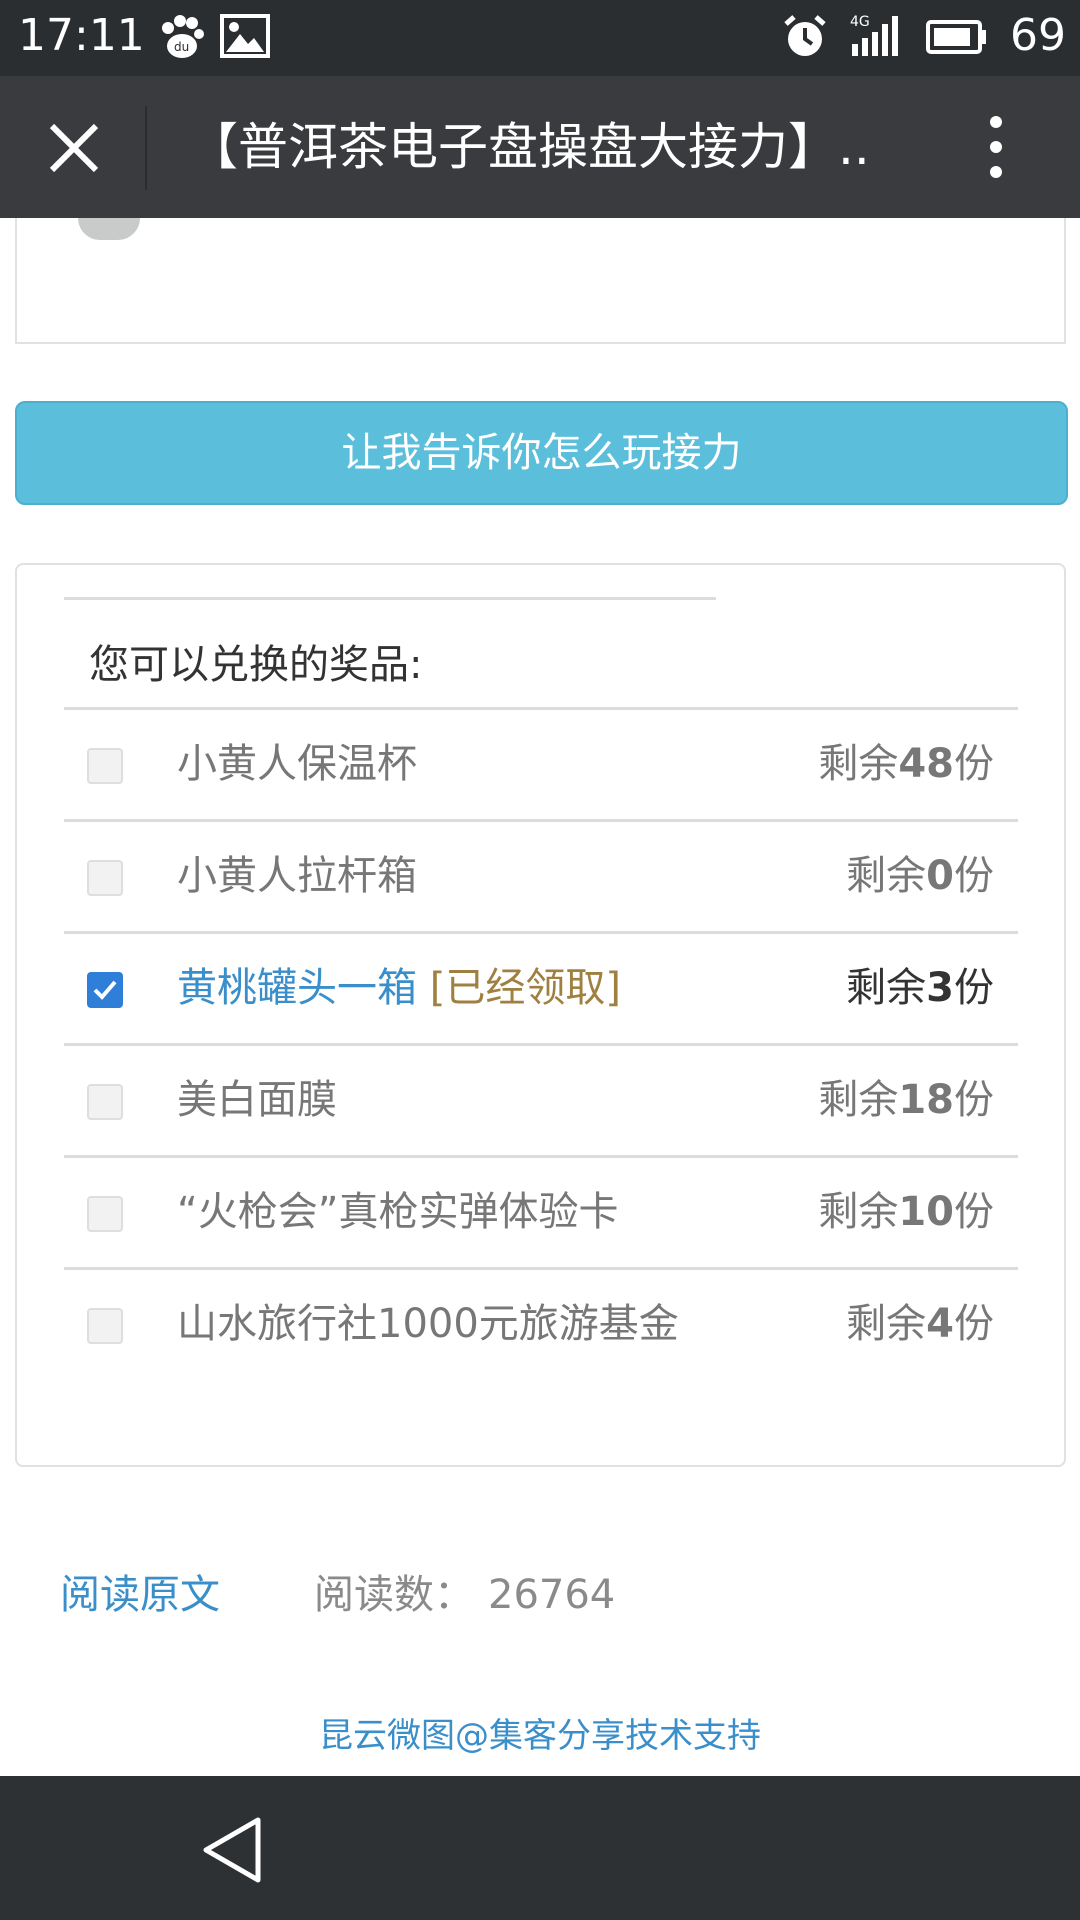  Describe the element at coordinates (297, 876) in the screenshot. I see `prize-name: 小黄人拉杆箱` at that location.